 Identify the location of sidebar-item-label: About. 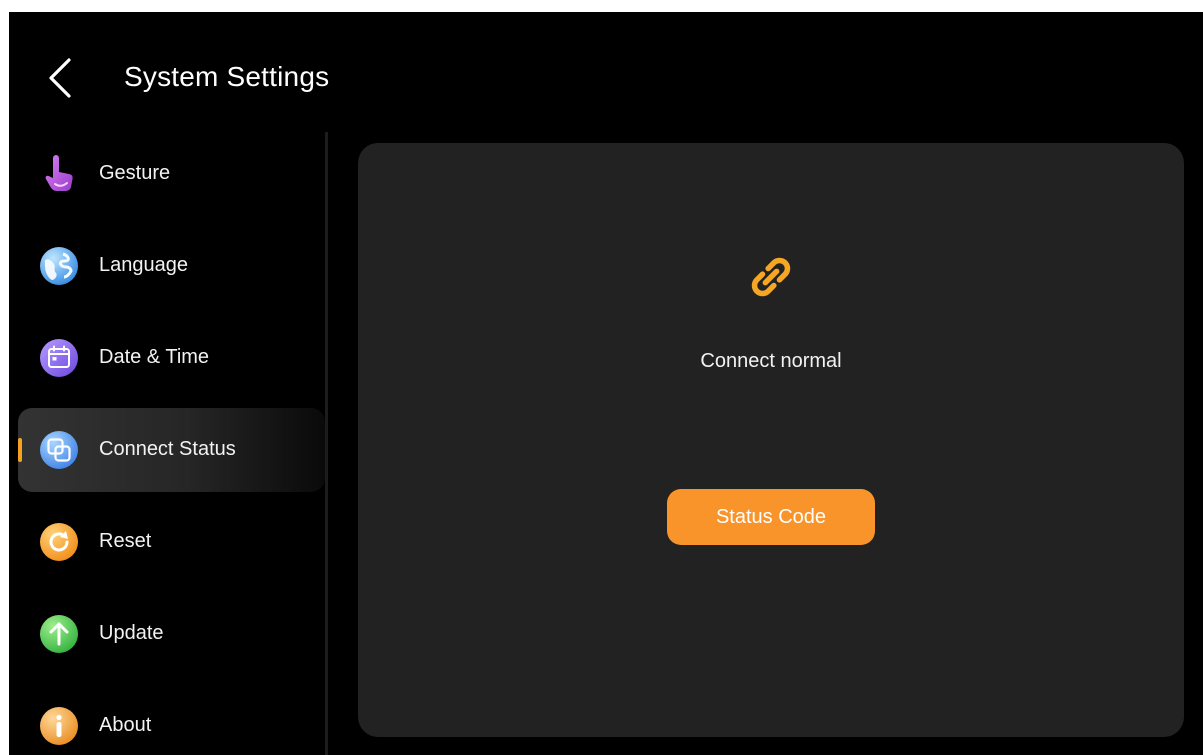
(125, 725).